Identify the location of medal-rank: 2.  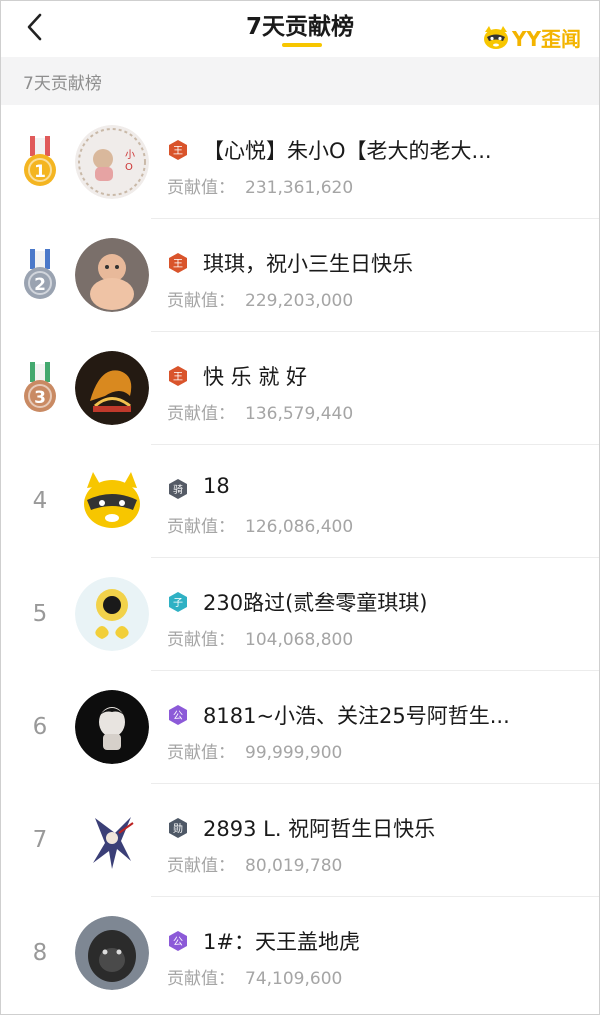
(40, 285).